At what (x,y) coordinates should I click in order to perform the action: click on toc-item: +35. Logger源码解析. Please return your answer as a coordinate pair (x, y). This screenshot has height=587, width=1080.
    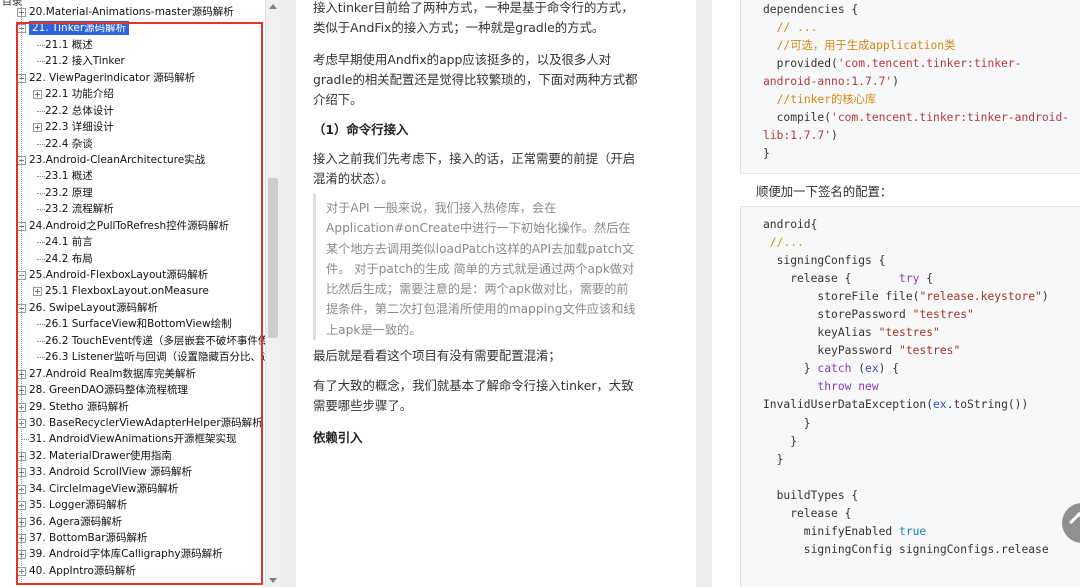
    Looking at the image, I should click on (133, 505).